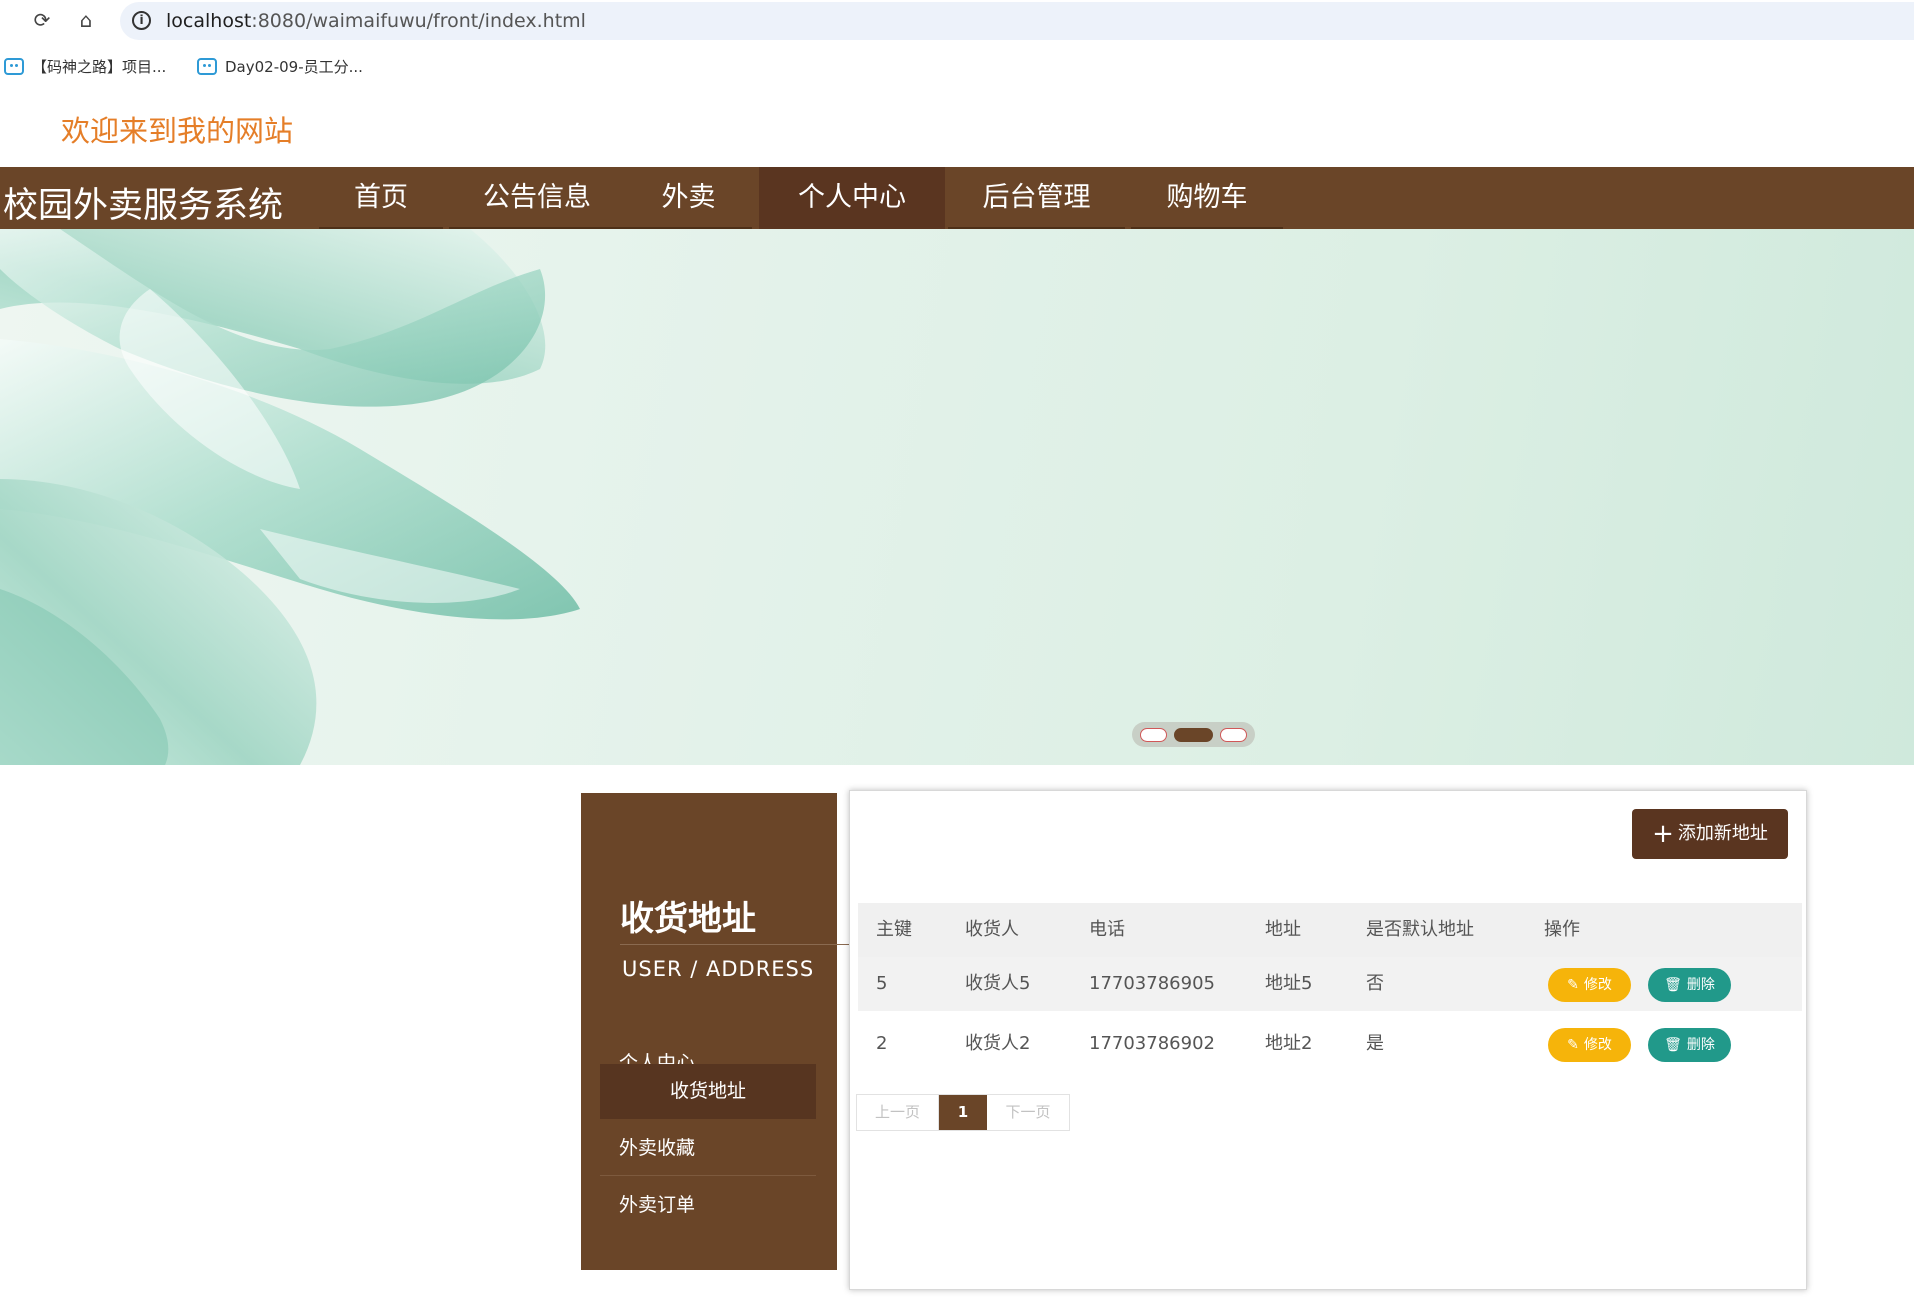 This screenshot has width=1914, height=1309. What do you see at coordinates (882, 983) in the screenshot?
I see `cell-id: 5` at bounding box center [882, 983].